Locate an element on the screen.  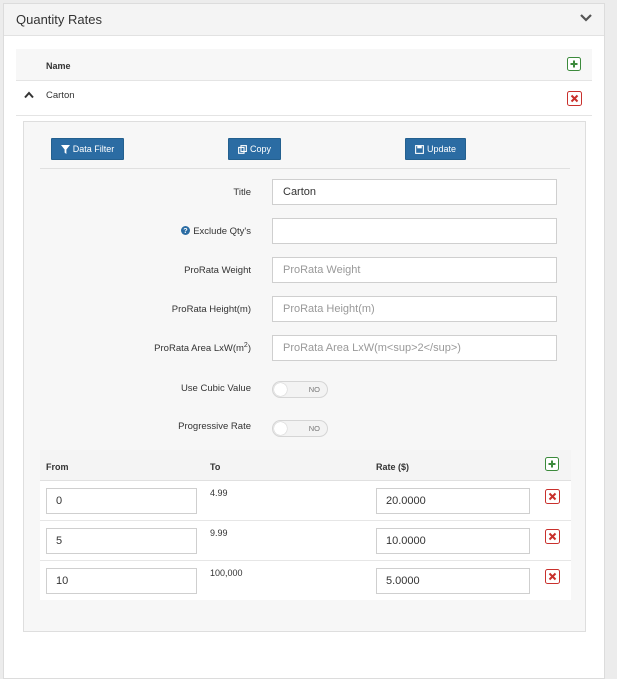
panel-title: Quantity Rates is located at coordinates (59, 19).